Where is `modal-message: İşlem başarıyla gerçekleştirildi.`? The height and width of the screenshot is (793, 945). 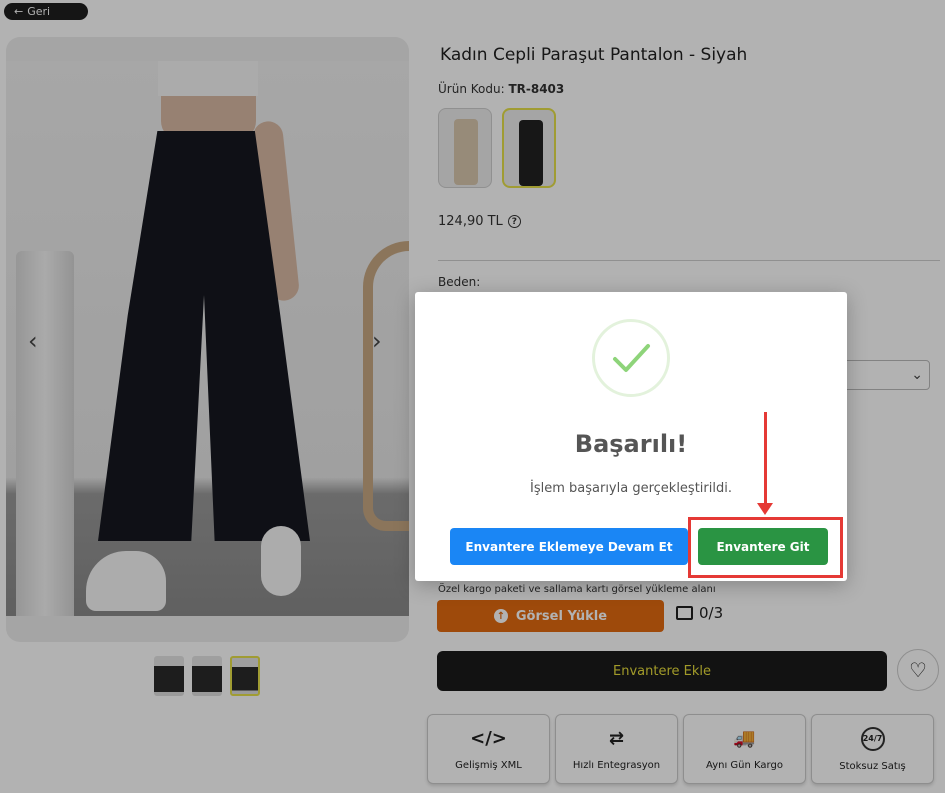 modal-message: İşlem başarıyla gerçekleştirildi. is located at coordinates (631, 488).